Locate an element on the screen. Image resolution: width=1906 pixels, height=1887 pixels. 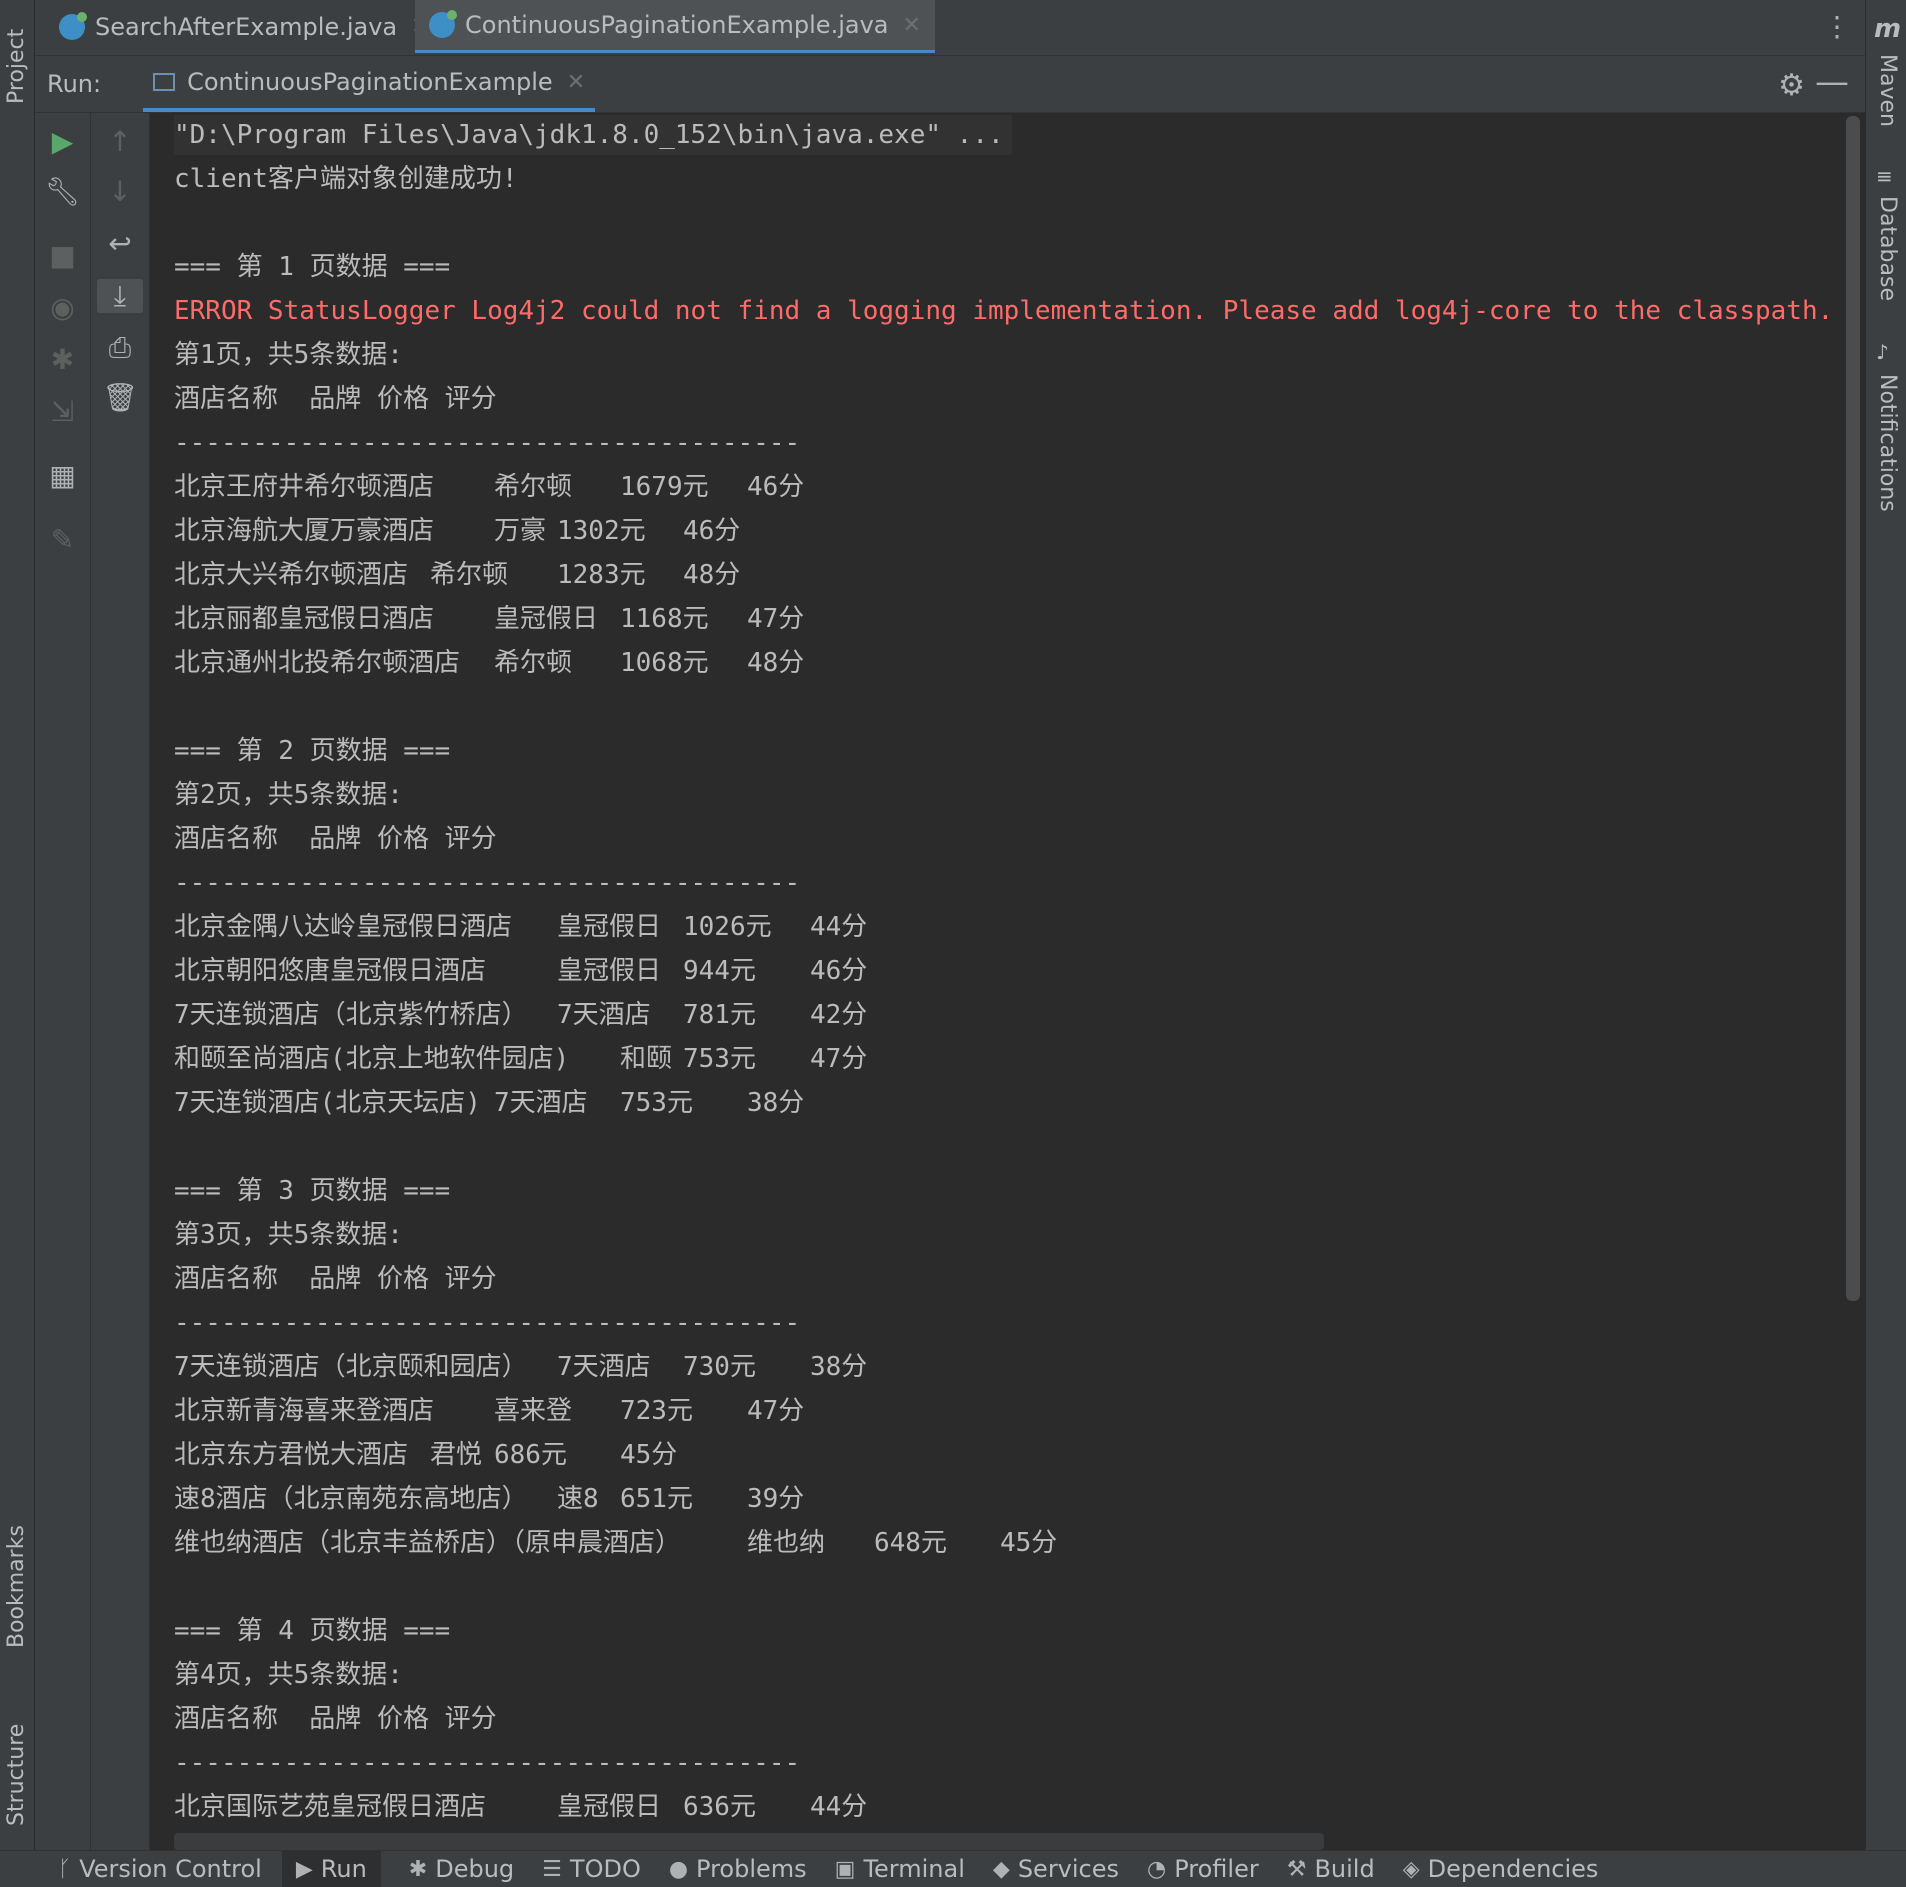
minimize-icon: — is located at coordinates (1832, 82).